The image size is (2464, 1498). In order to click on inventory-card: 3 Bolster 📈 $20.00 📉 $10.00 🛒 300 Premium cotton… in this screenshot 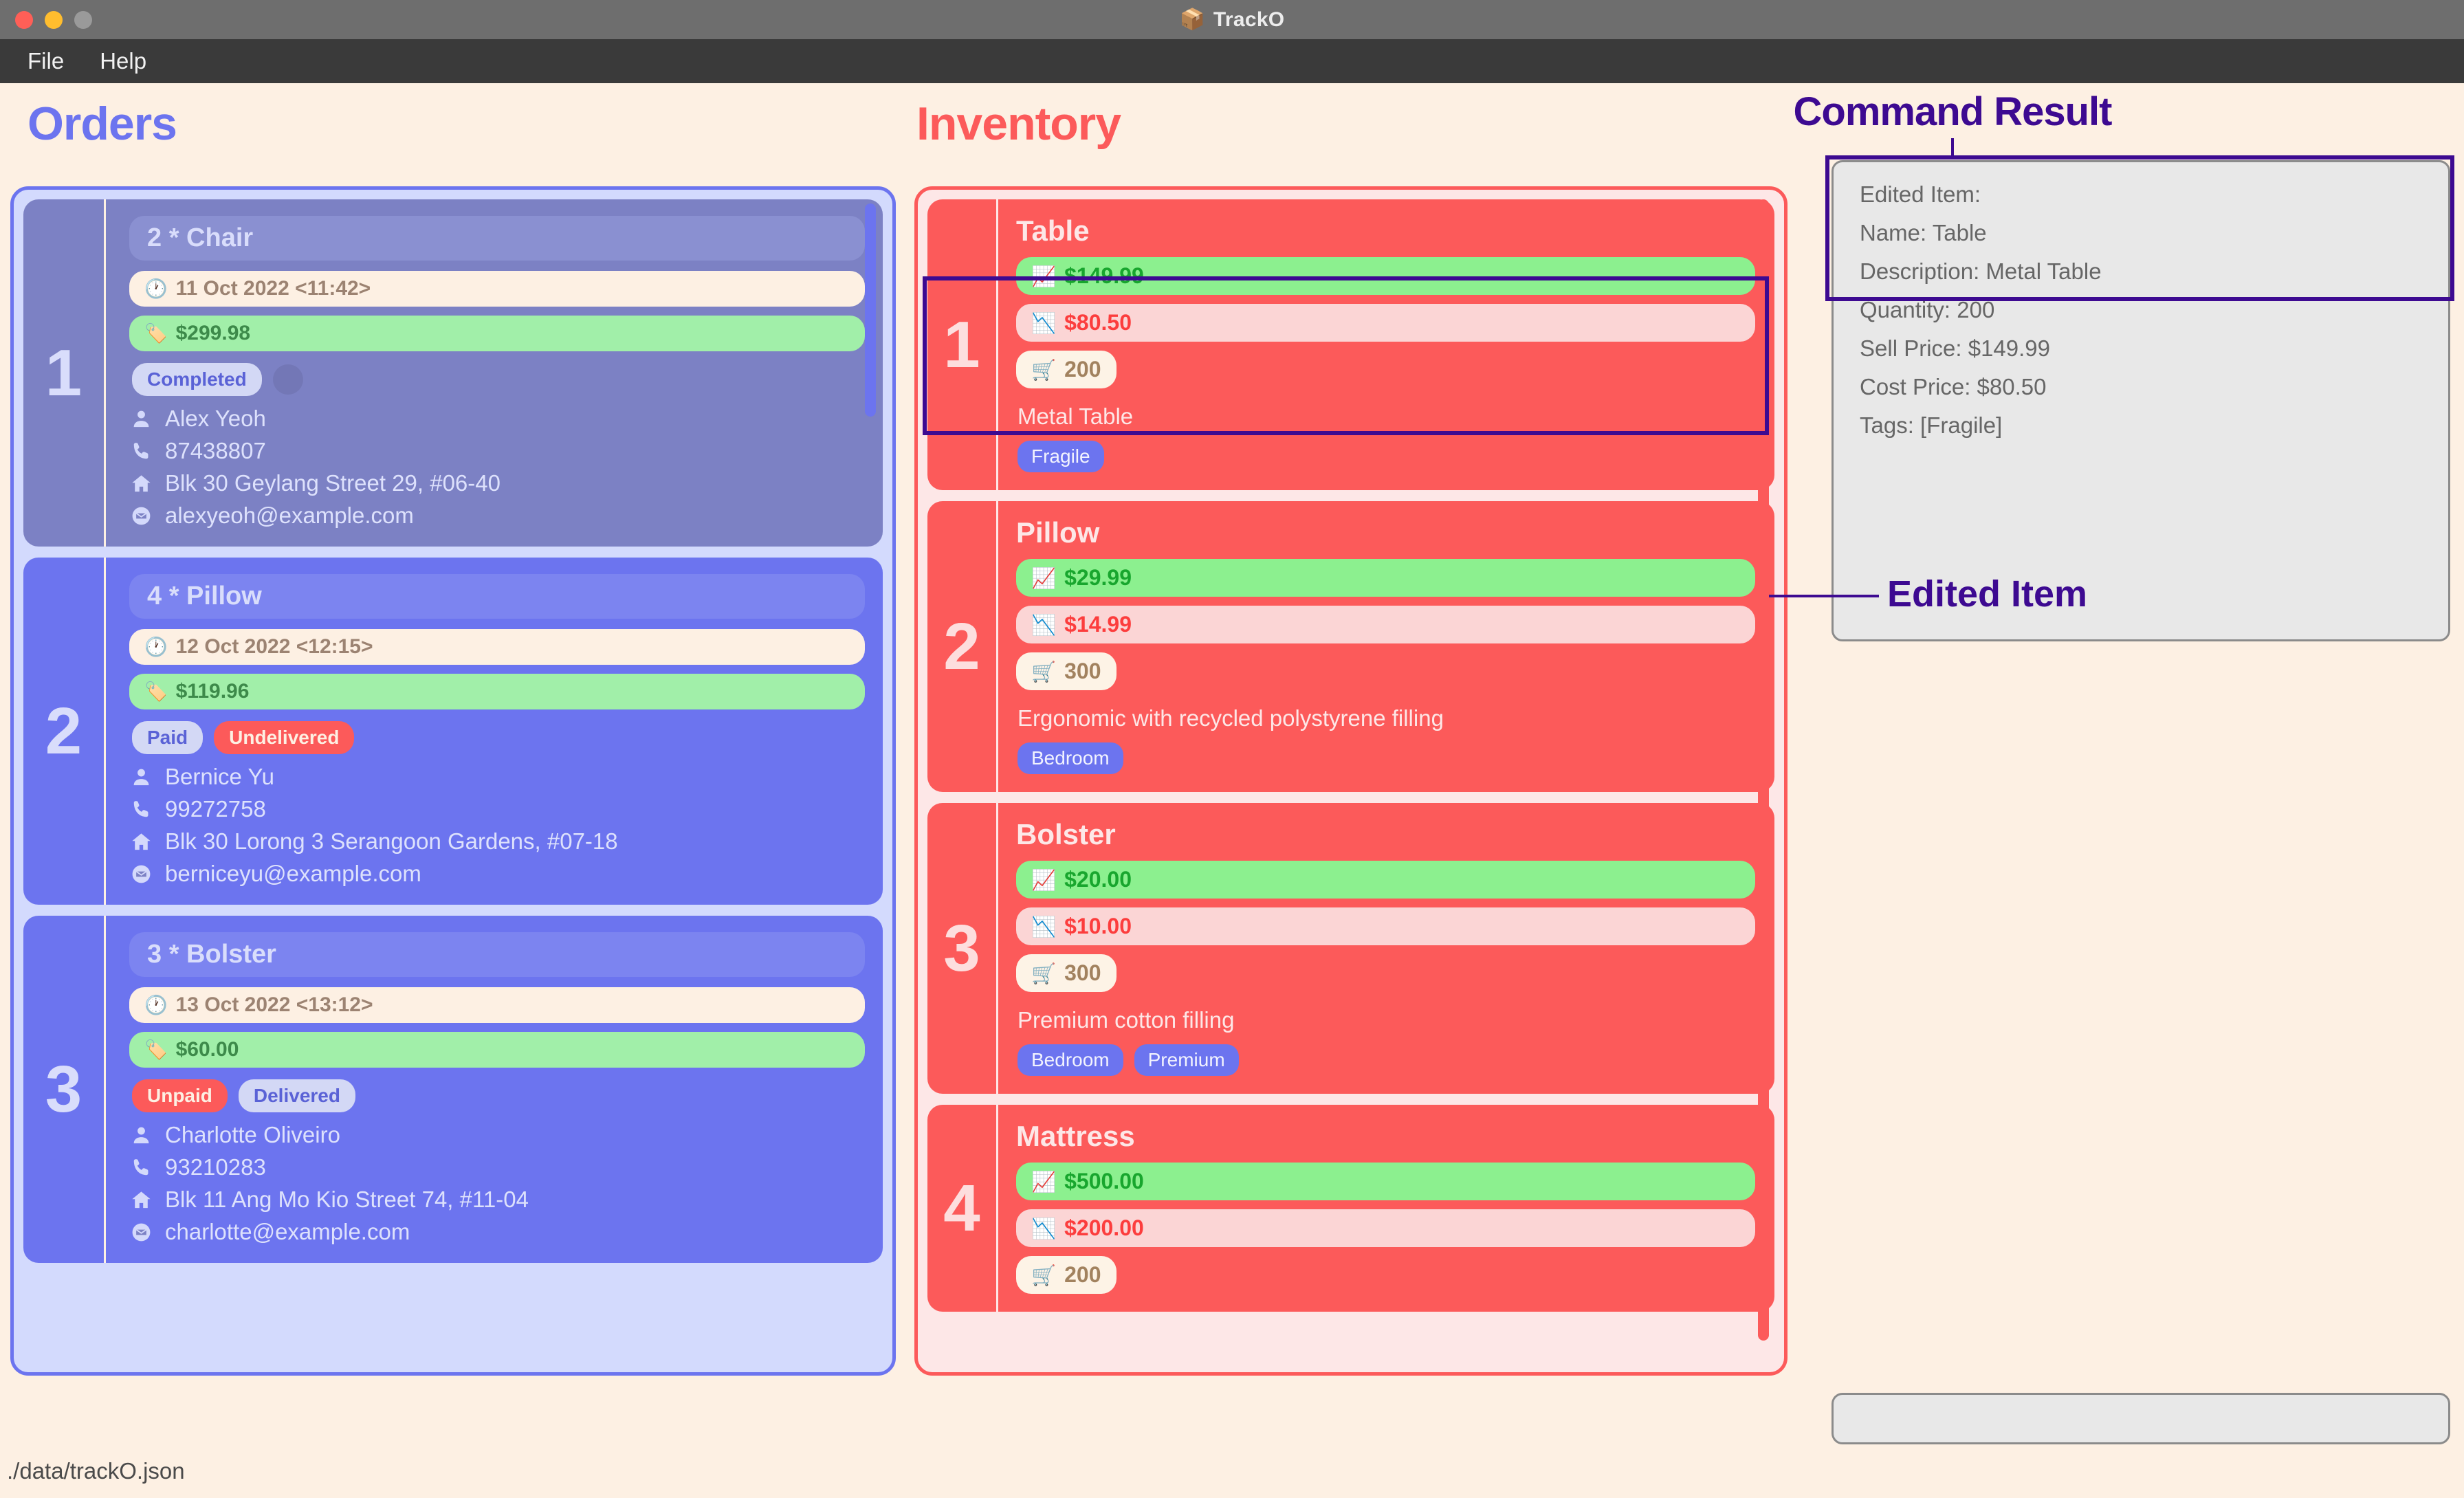, I will do `click(1350, 948)`.